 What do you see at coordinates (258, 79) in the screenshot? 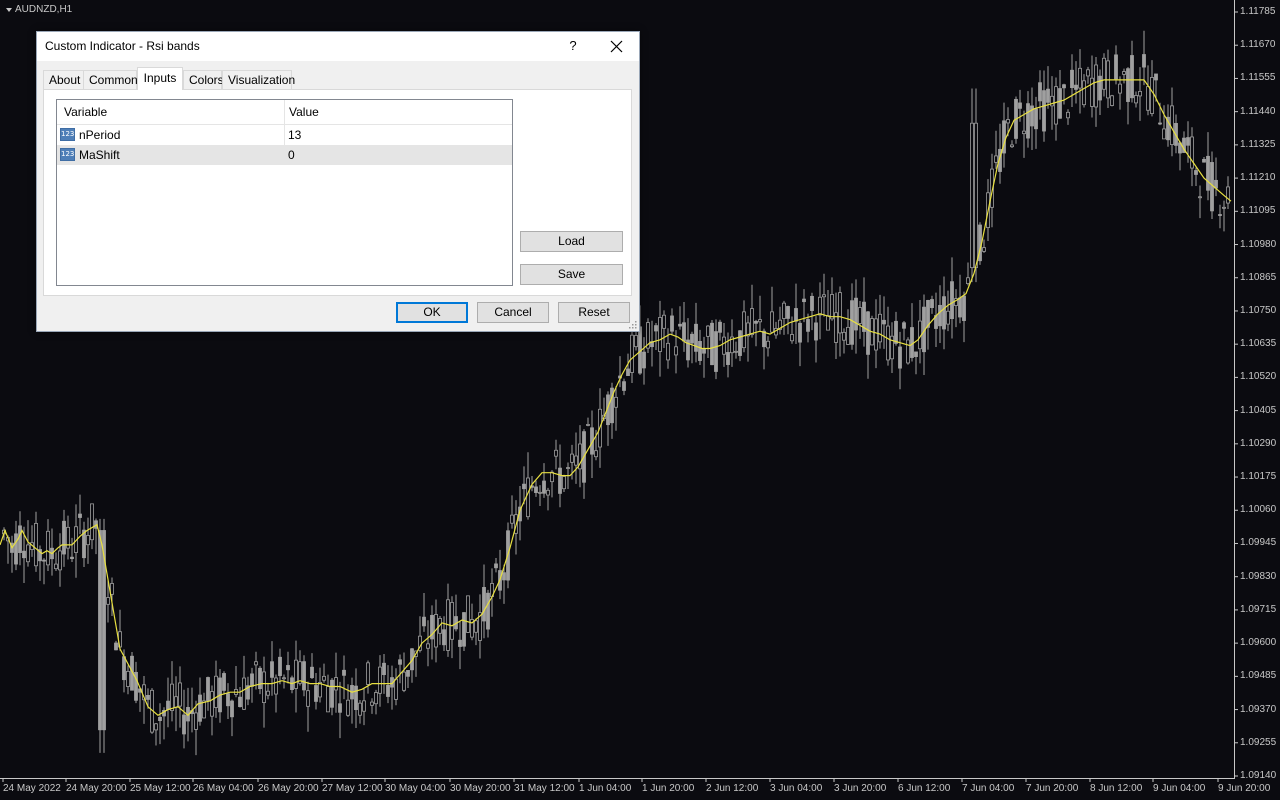
I see `tab-visualization: Visualization` at bounding box center [258, 79].